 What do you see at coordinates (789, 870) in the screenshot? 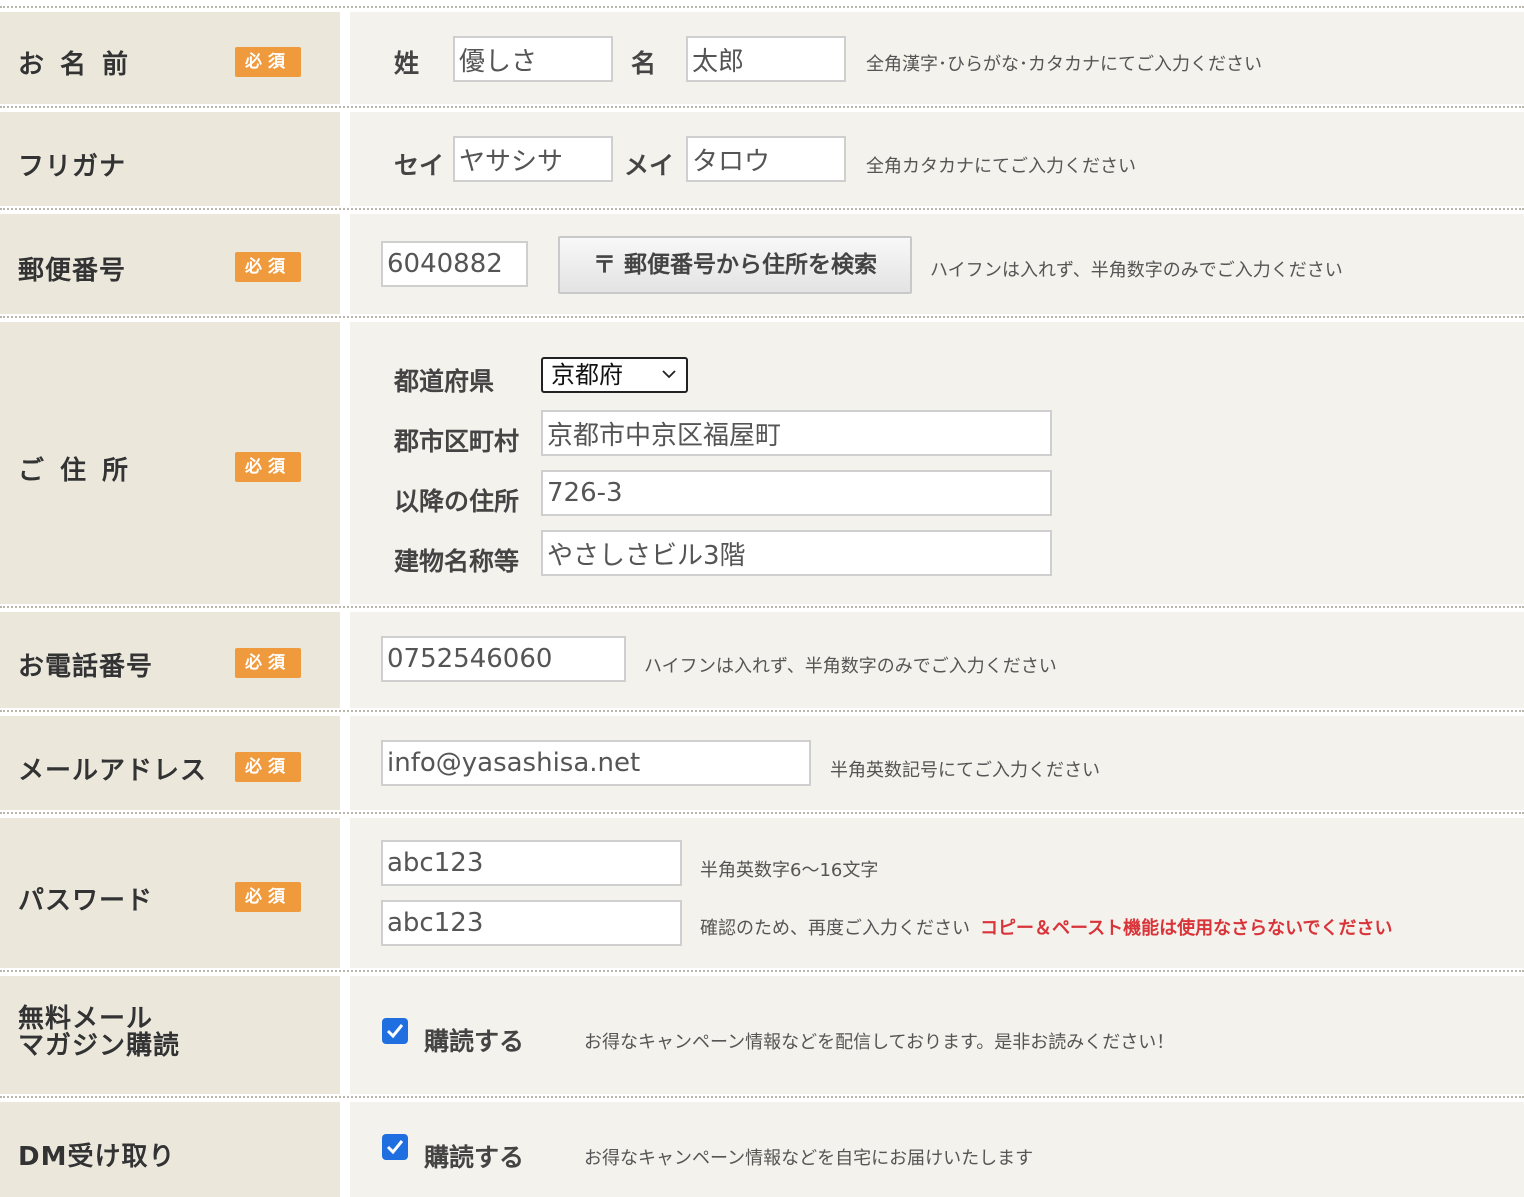
I see `password-hint: 半角英数字6～16文字` at bounding box center [789, 870].